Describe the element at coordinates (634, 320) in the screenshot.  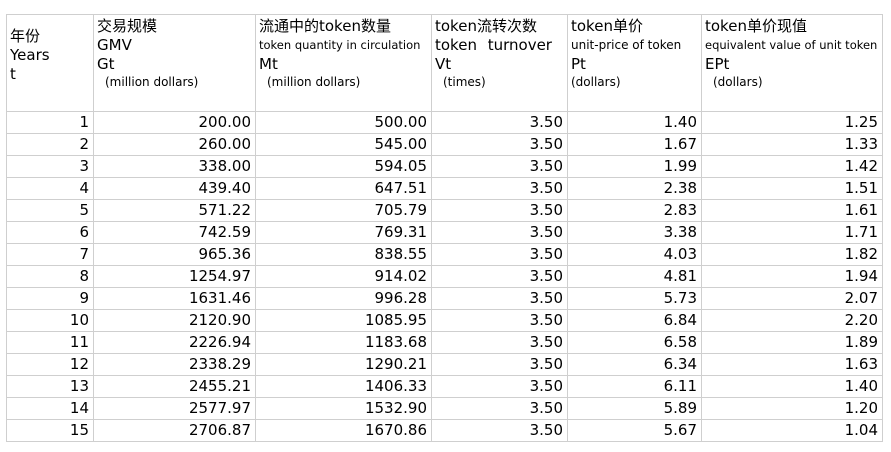
I see `unit-price-cell: 6.84` at that location.